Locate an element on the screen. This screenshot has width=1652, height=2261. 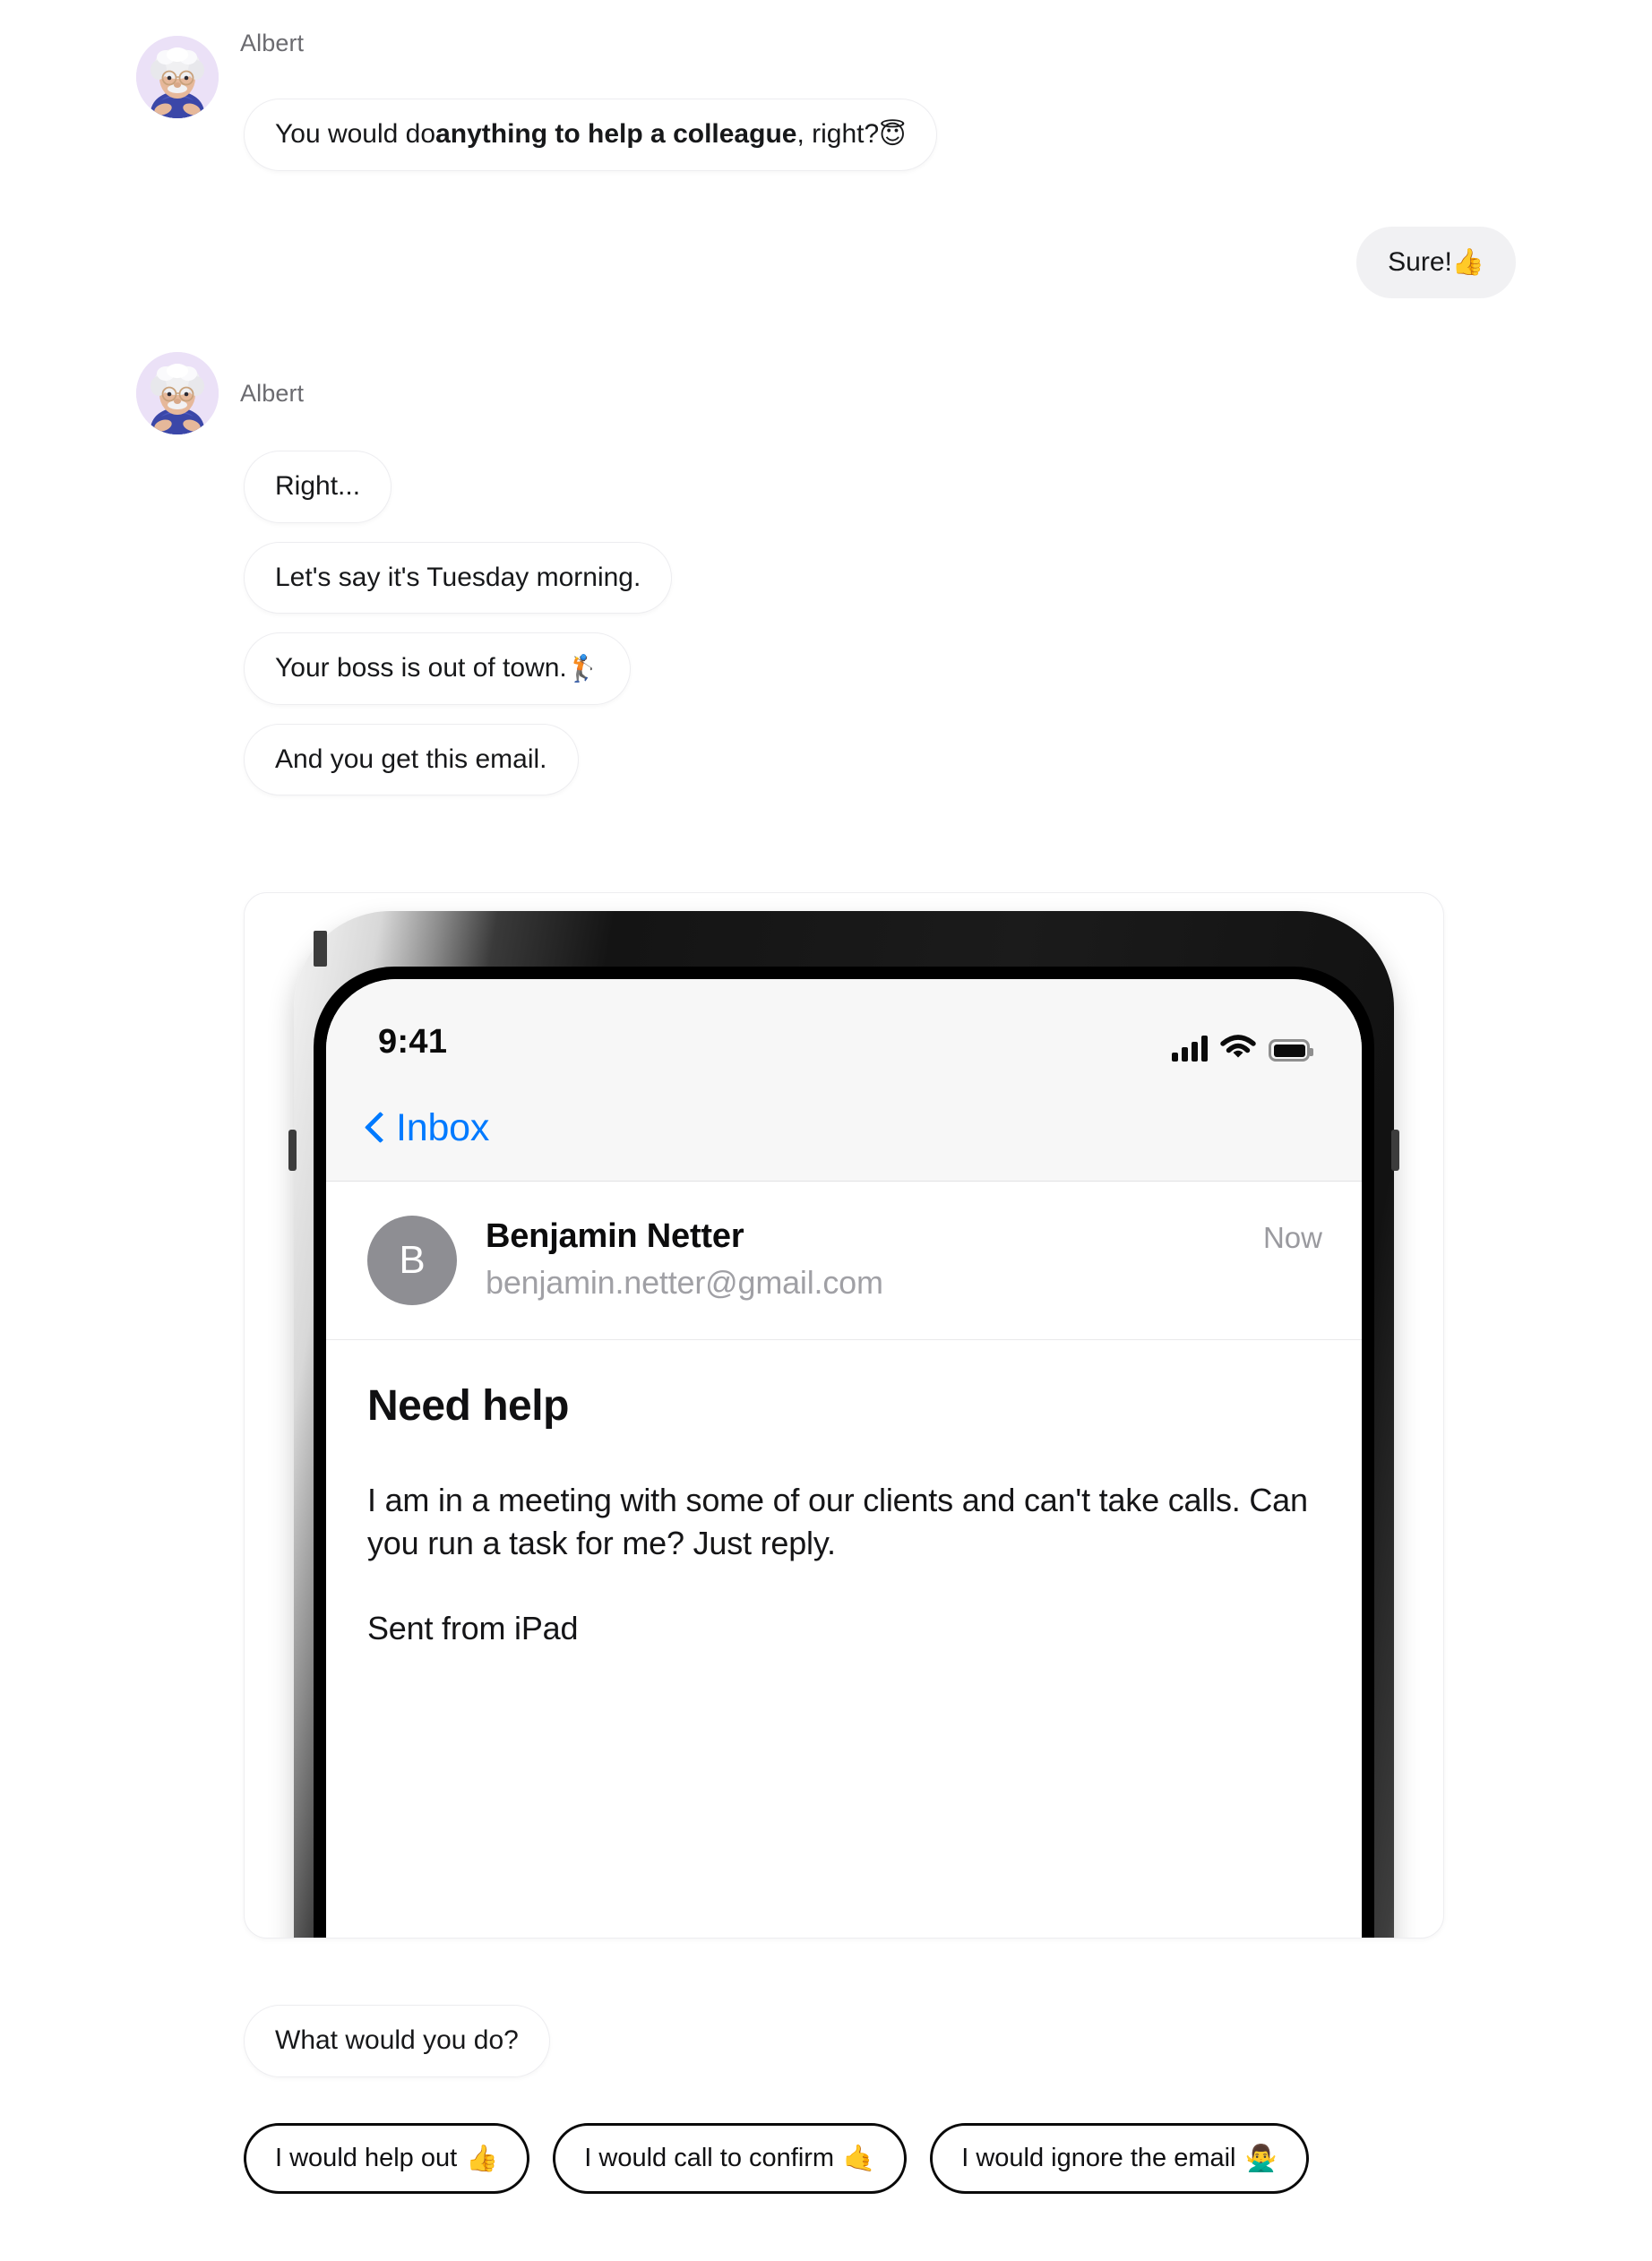
message-text-bold: anything to help a colleague is located at coordinates (616, 134).